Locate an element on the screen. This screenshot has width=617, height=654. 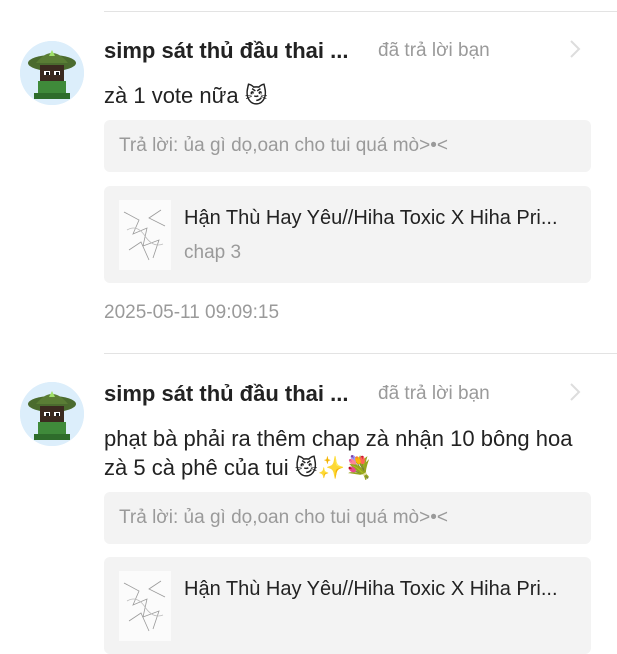
chapter-label: chap 3 is located at coordinates (213, 252).